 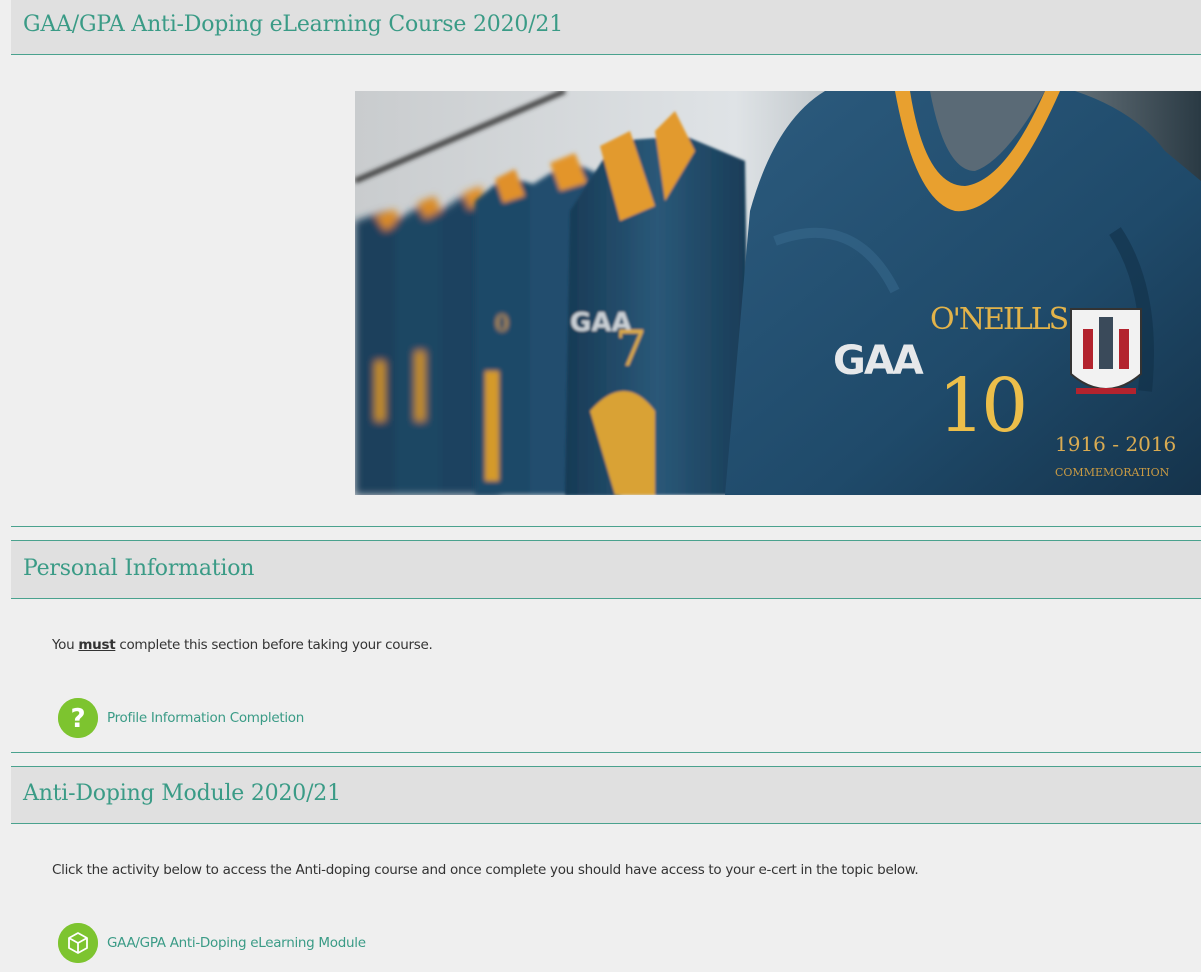 What do you see at coordinates (606, 795) in the screenshot?
I see `section-header-anti-doping-module: Anti-Doping Module 2020/21` at bounding box center [606, 795].